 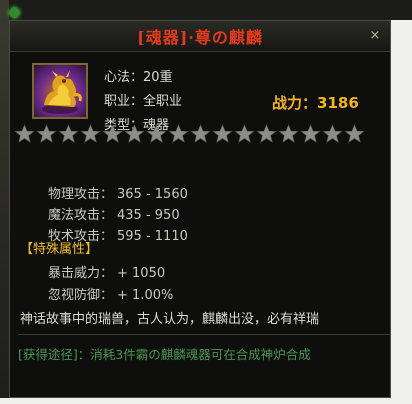 What do you see at coordinates (152, 236) in the screenshot?
I see `stat-value: 595 - 1110` at bounding box center [152, 236].